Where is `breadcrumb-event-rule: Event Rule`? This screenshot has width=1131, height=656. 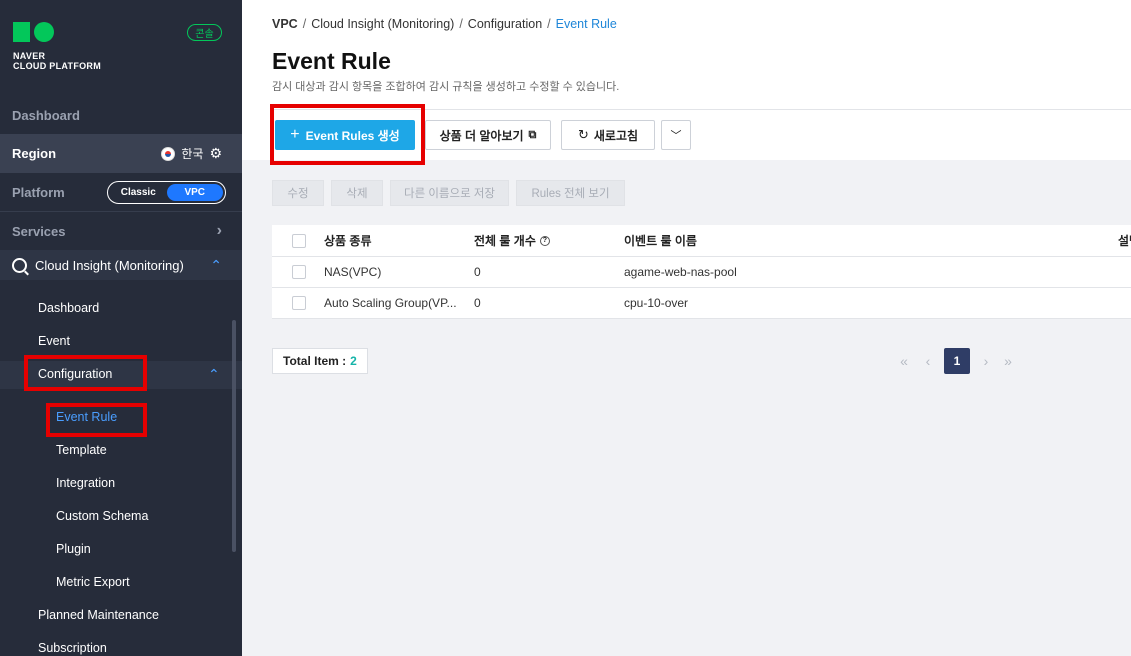 breadcrumb-event-rule: Event Rule is located at coordinates (586, 24).